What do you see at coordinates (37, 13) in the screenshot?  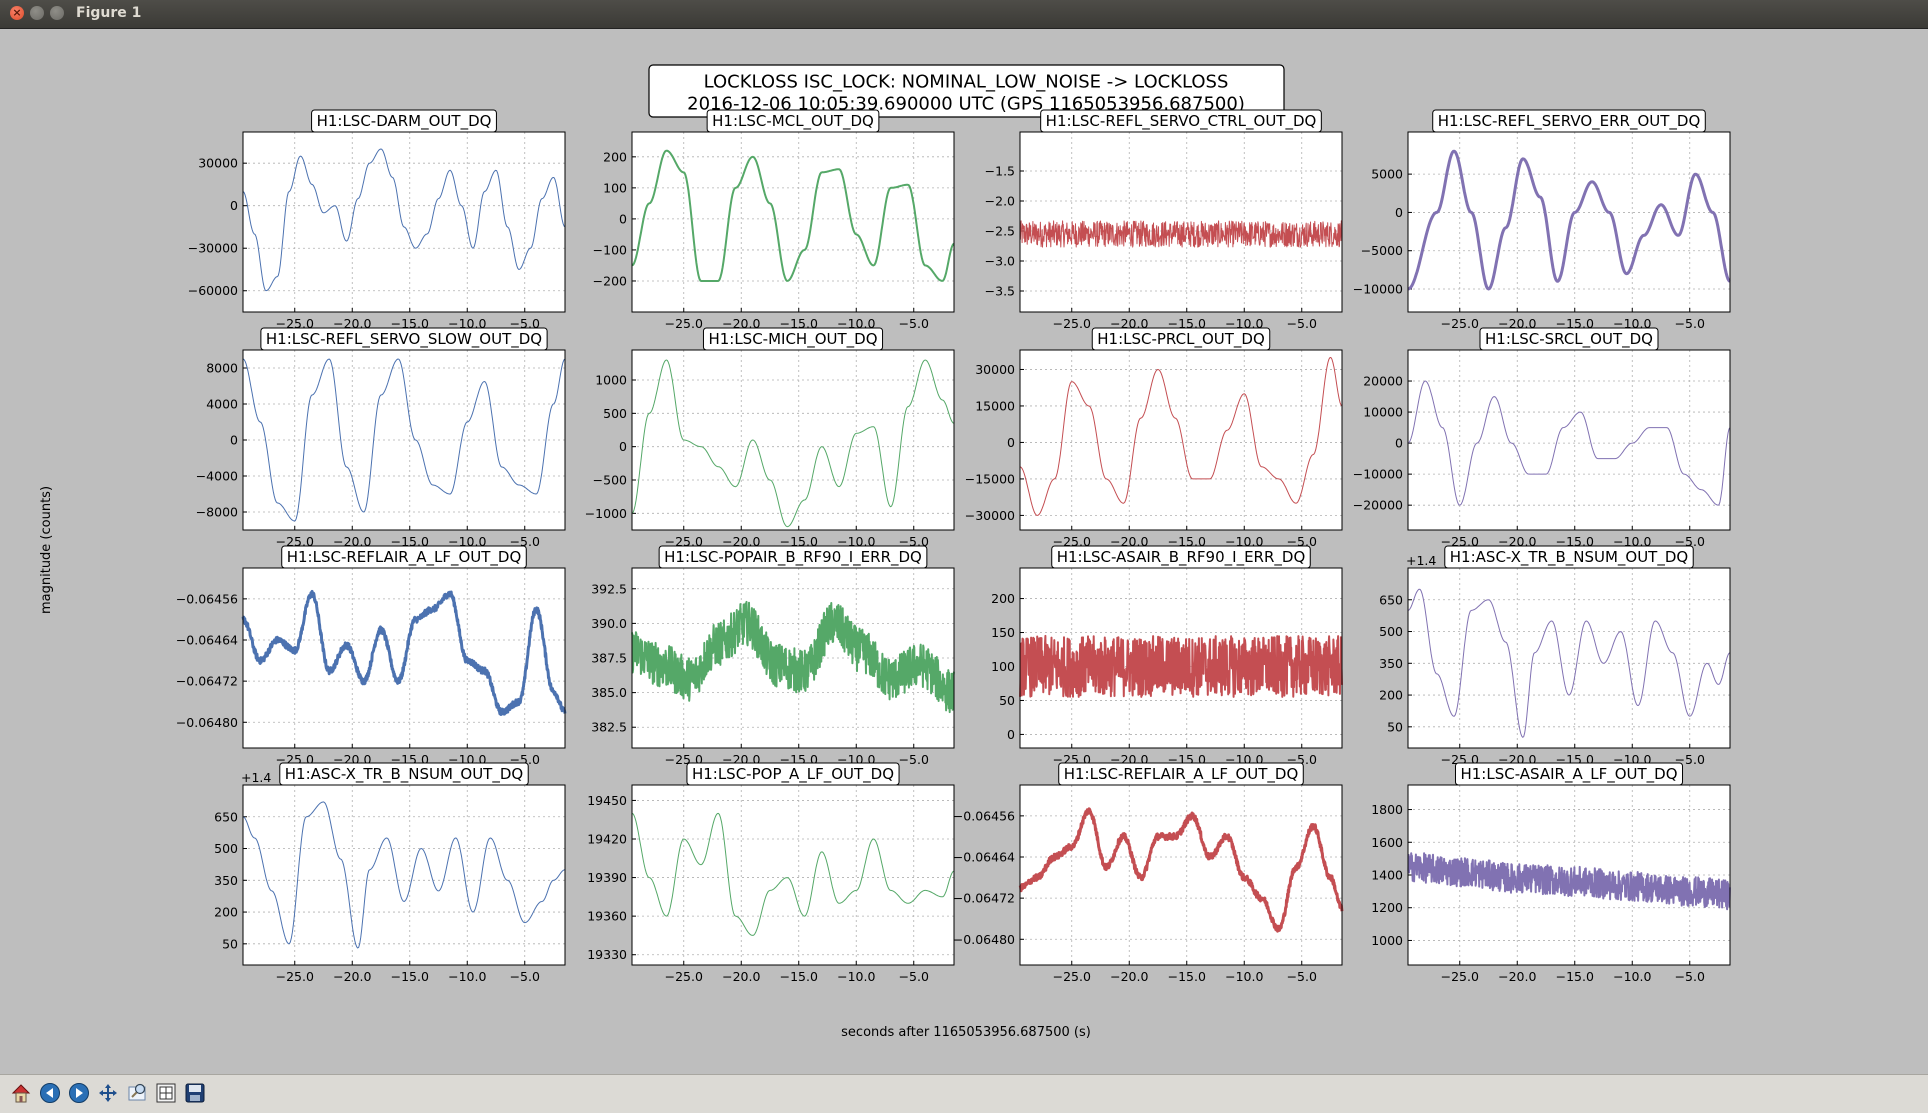 I see `minimize-window-button` at bounding box center [37, 13].